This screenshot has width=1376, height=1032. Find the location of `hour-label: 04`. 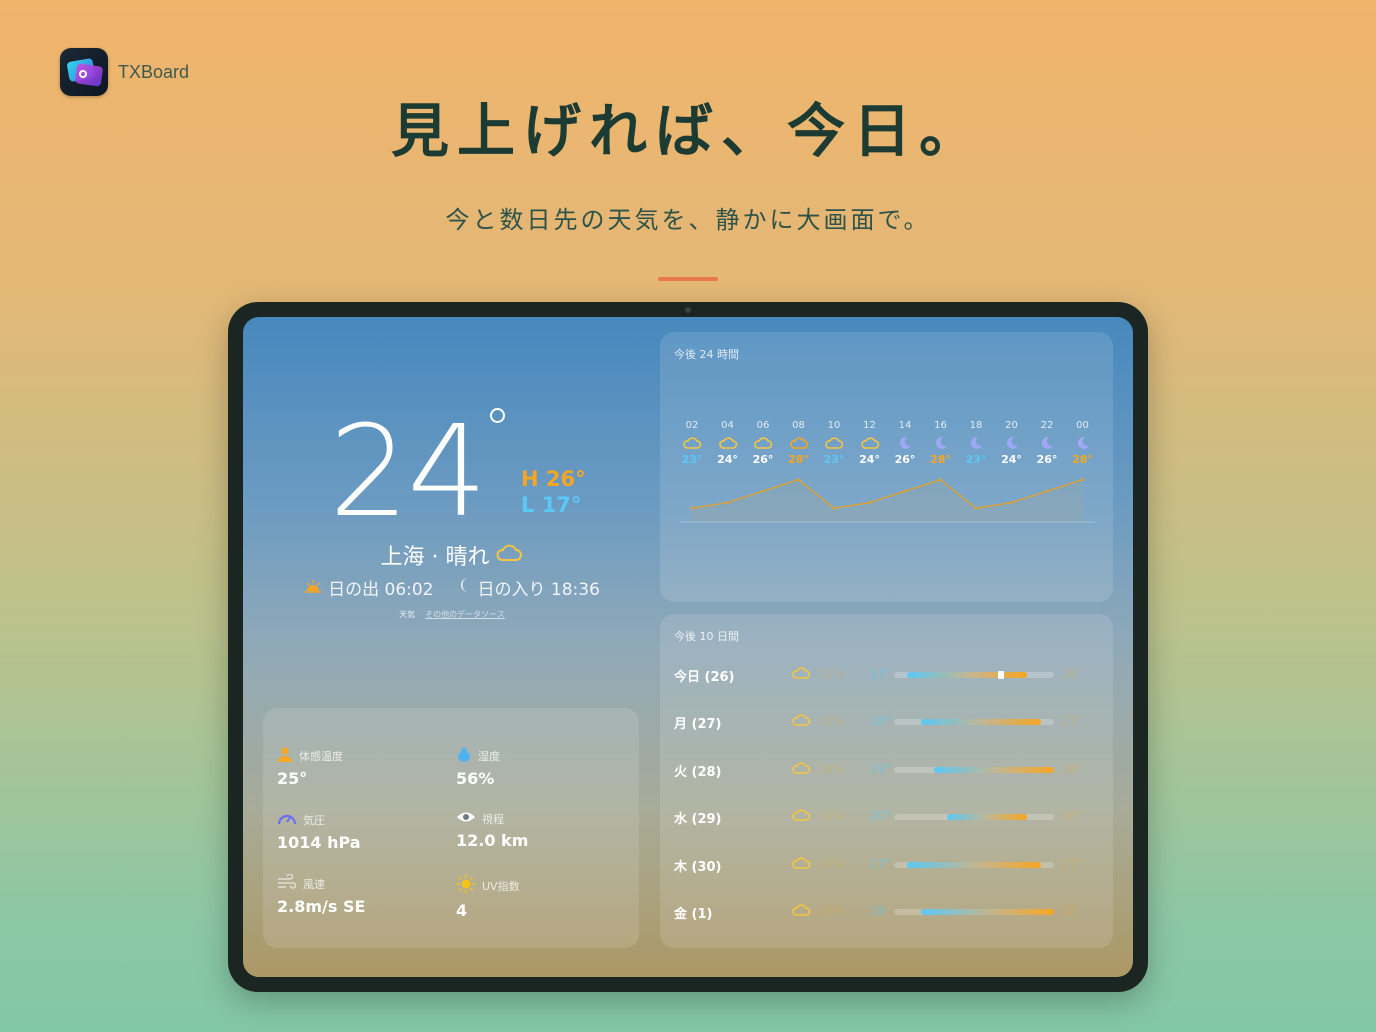

hour-label: 04 is located at coordinates (727, 425).